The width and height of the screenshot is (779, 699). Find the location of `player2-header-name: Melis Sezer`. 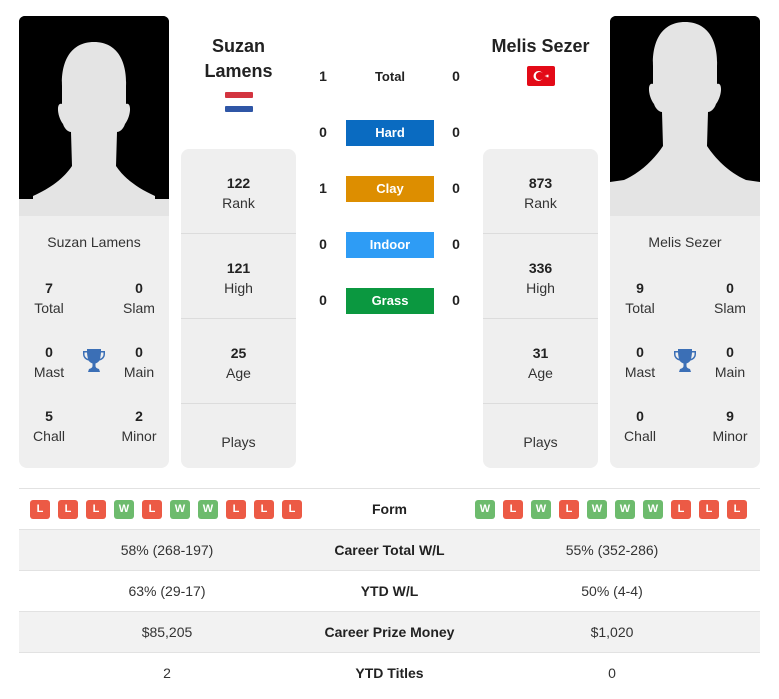

player2-header-name: Melis Sezer is located at coordinates (540, 46).